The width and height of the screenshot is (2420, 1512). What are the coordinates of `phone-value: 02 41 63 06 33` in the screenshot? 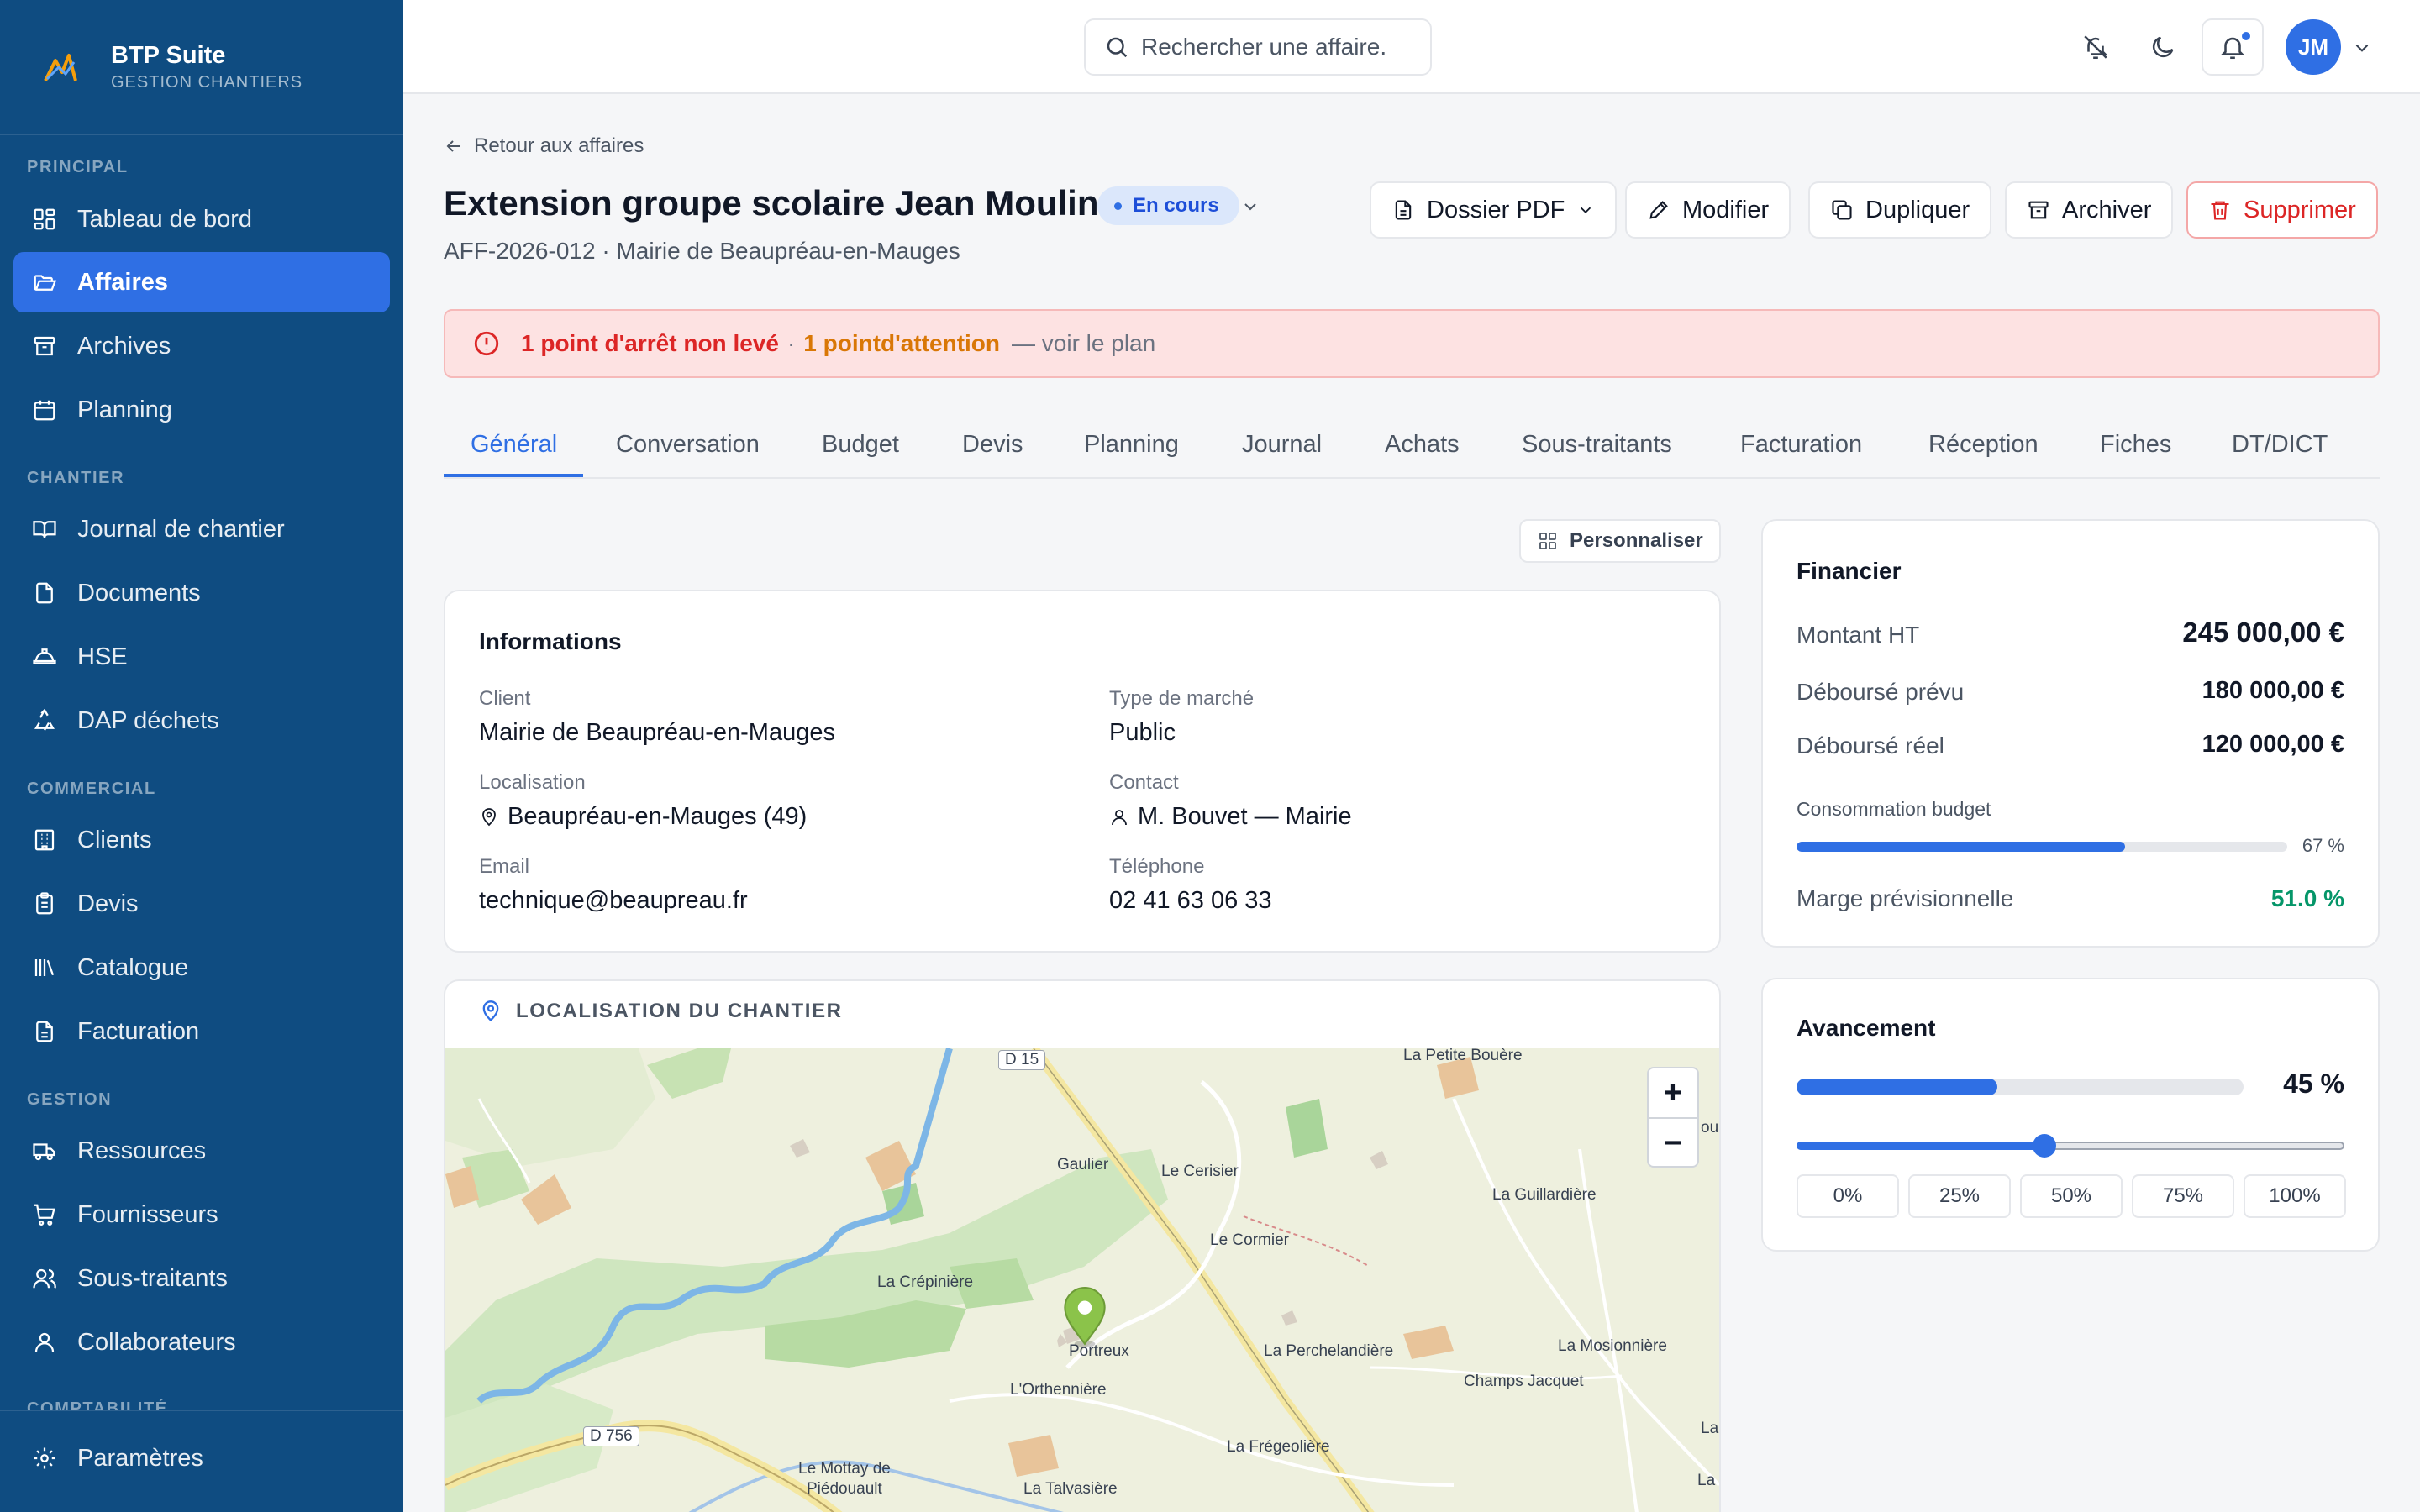 It's located at (1191, 901).